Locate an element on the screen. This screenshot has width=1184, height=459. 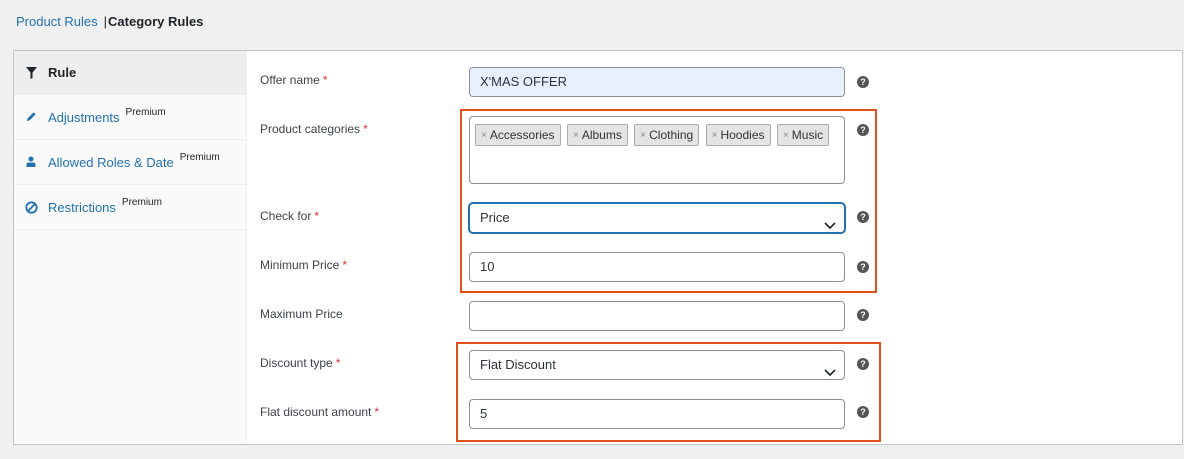
pencil-icon is located at coordinates (31, 117).